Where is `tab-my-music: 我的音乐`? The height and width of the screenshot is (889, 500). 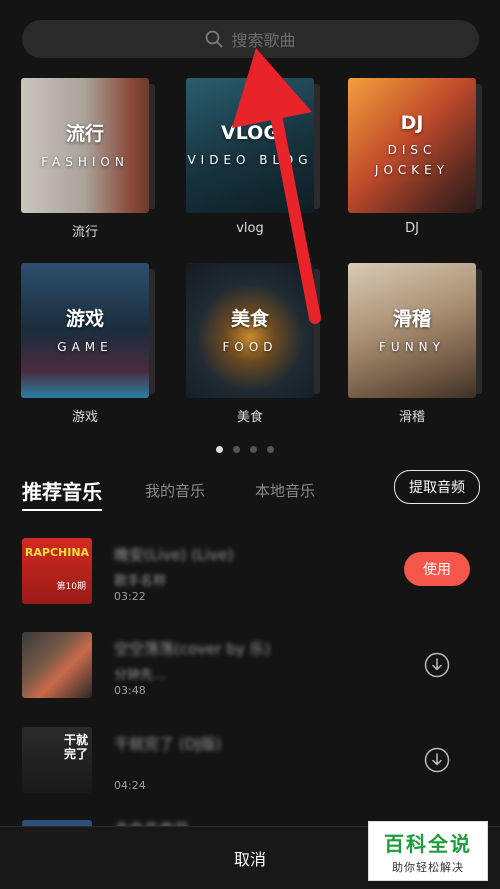
tab-my-music: 我的音乐 is located at coordinates (175, 490).